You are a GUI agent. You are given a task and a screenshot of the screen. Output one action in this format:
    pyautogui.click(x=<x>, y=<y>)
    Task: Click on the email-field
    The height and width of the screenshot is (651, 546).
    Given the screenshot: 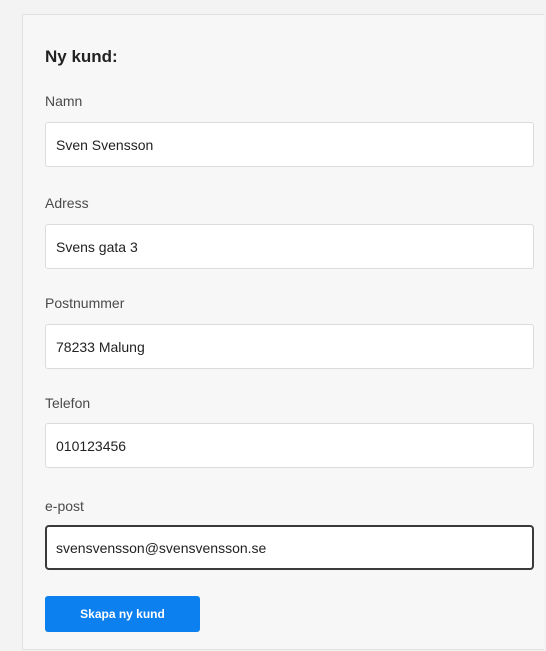 What is the action you would take?
    pyautogui.click(x=289, y=547)
    